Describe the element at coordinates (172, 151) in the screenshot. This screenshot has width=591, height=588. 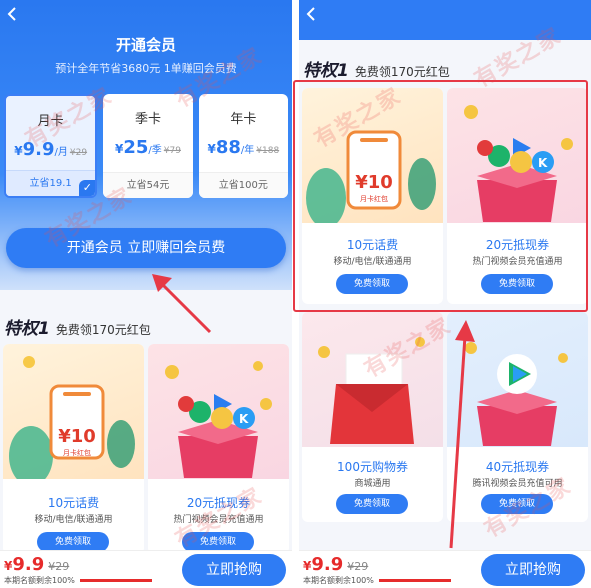
I see `plan-old-price: ¥79` at that location.